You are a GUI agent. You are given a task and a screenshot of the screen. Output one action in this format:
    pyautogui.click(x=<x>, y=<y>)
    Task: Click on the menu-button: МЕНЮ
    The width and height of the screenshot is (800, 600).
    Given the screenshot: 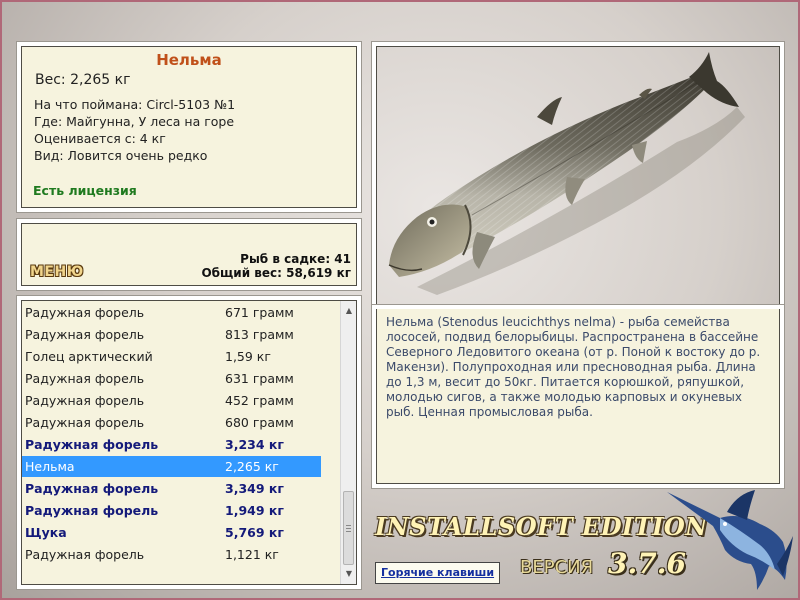 What is the action you would take?
    pyautogui.click(x=57, y=272)
    